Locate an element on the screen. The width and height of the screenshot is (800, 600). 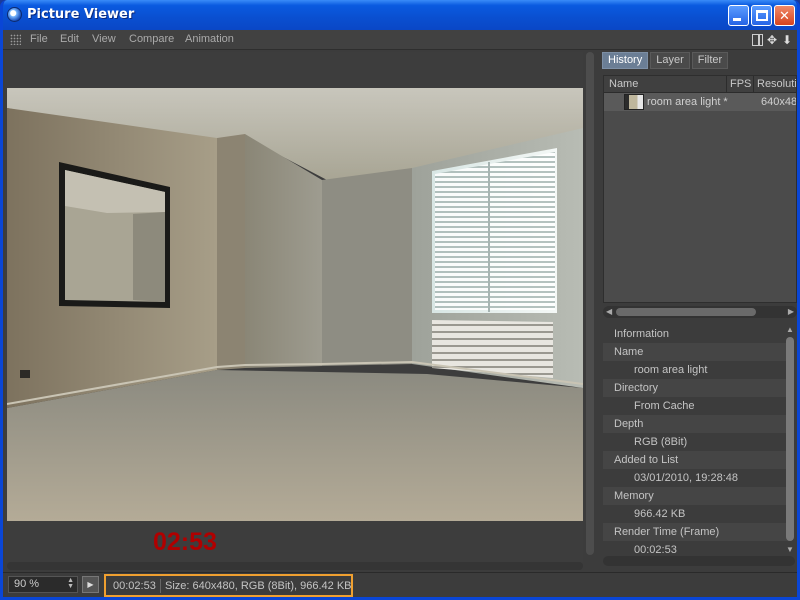
info-value-name: room area light is located at coordinates (671, 370).